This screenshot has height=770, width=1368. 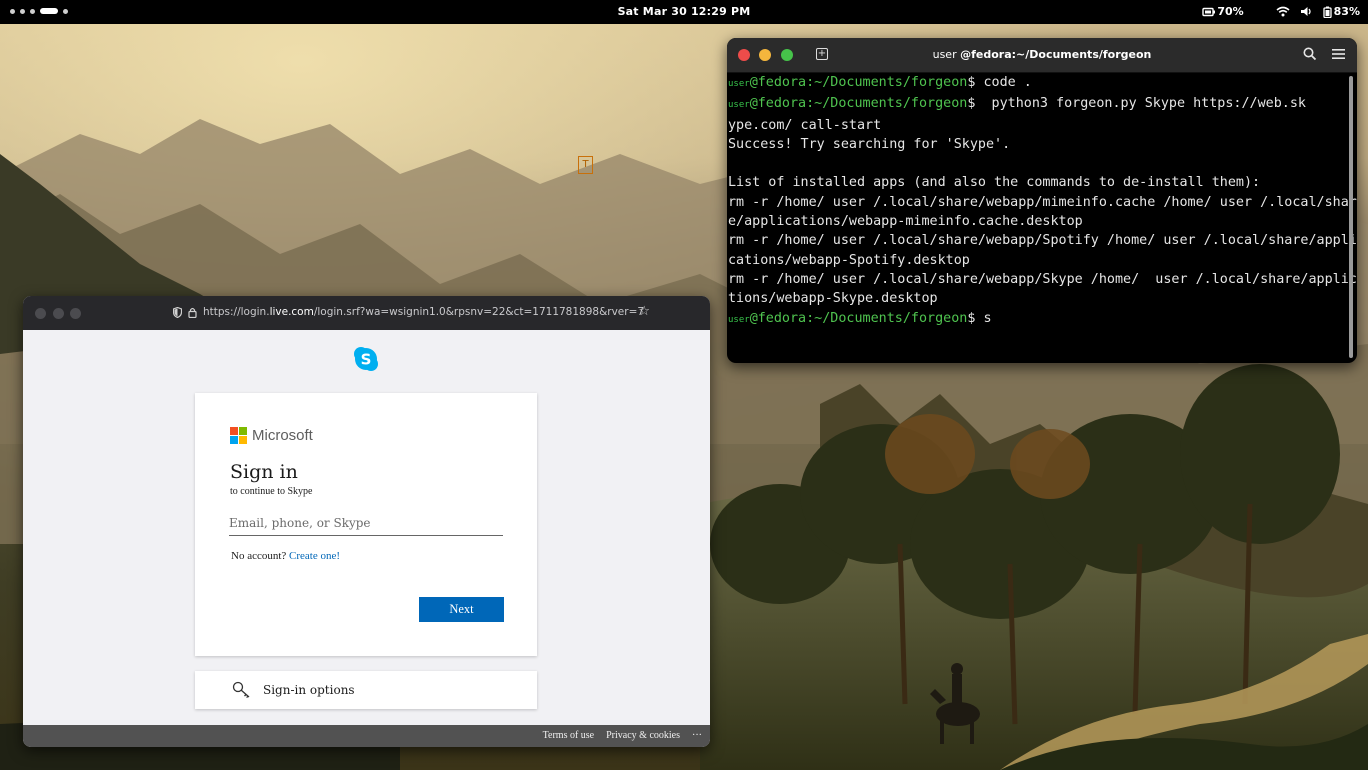 I want to click on secondary-battery: 70%, so click(x=1223, y=11).